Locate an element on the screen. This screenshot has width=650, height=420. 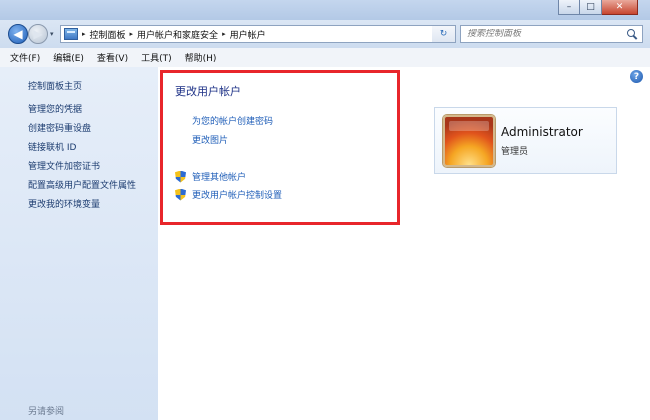
forward-arrow-icon: ▶ is located at coordinates (38, 34).